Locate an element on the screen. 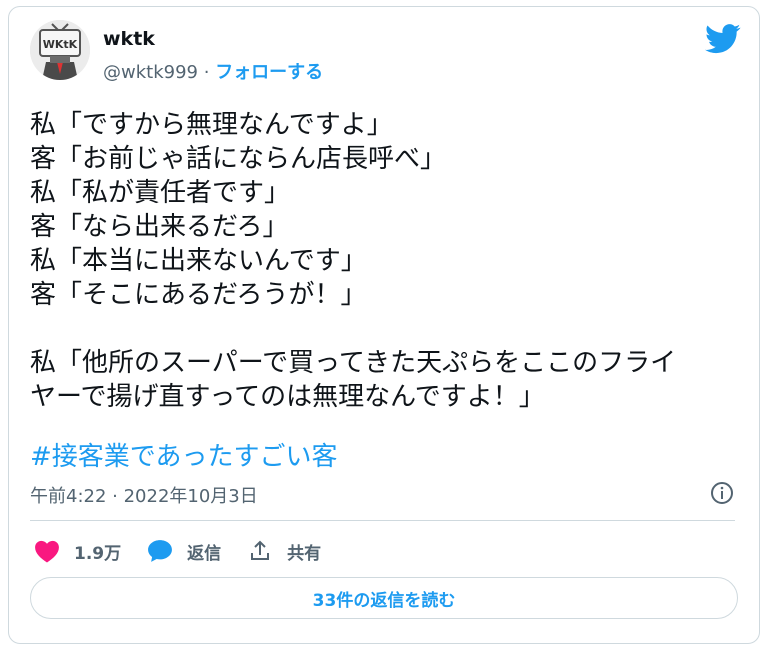  reply-button: 返信 is located at coordinates (184, 551).